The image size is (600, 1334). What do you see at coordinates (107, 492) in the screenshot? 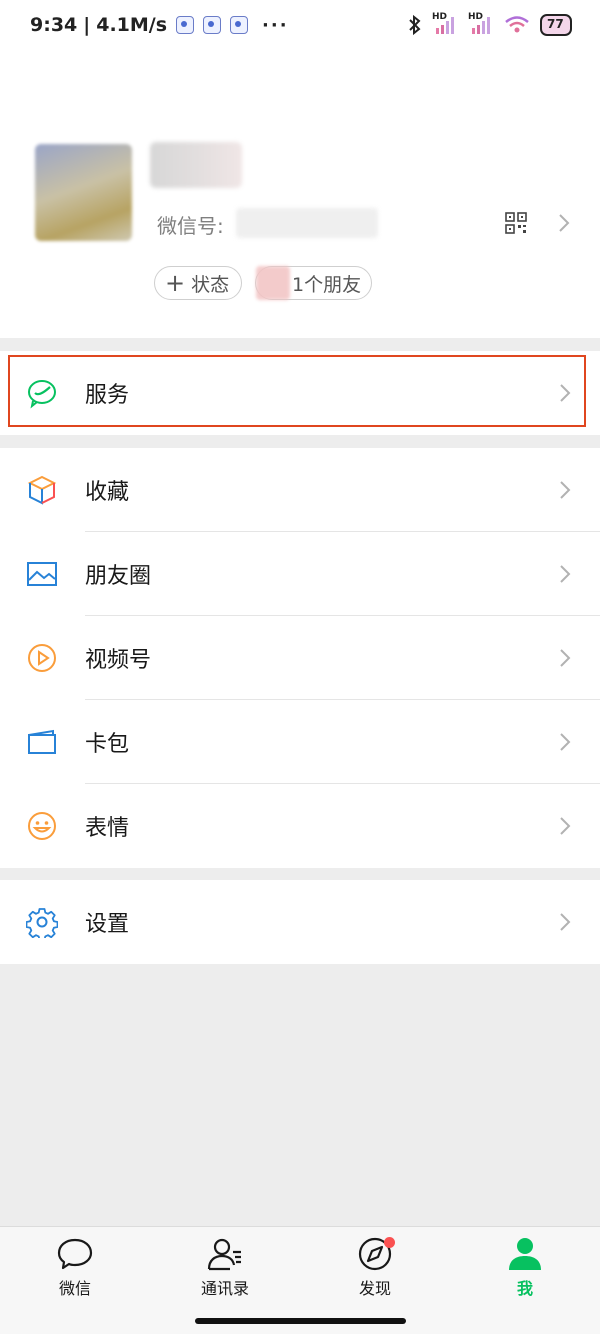
I see `menu-label: 收藏` at bounding box center [107, 492].